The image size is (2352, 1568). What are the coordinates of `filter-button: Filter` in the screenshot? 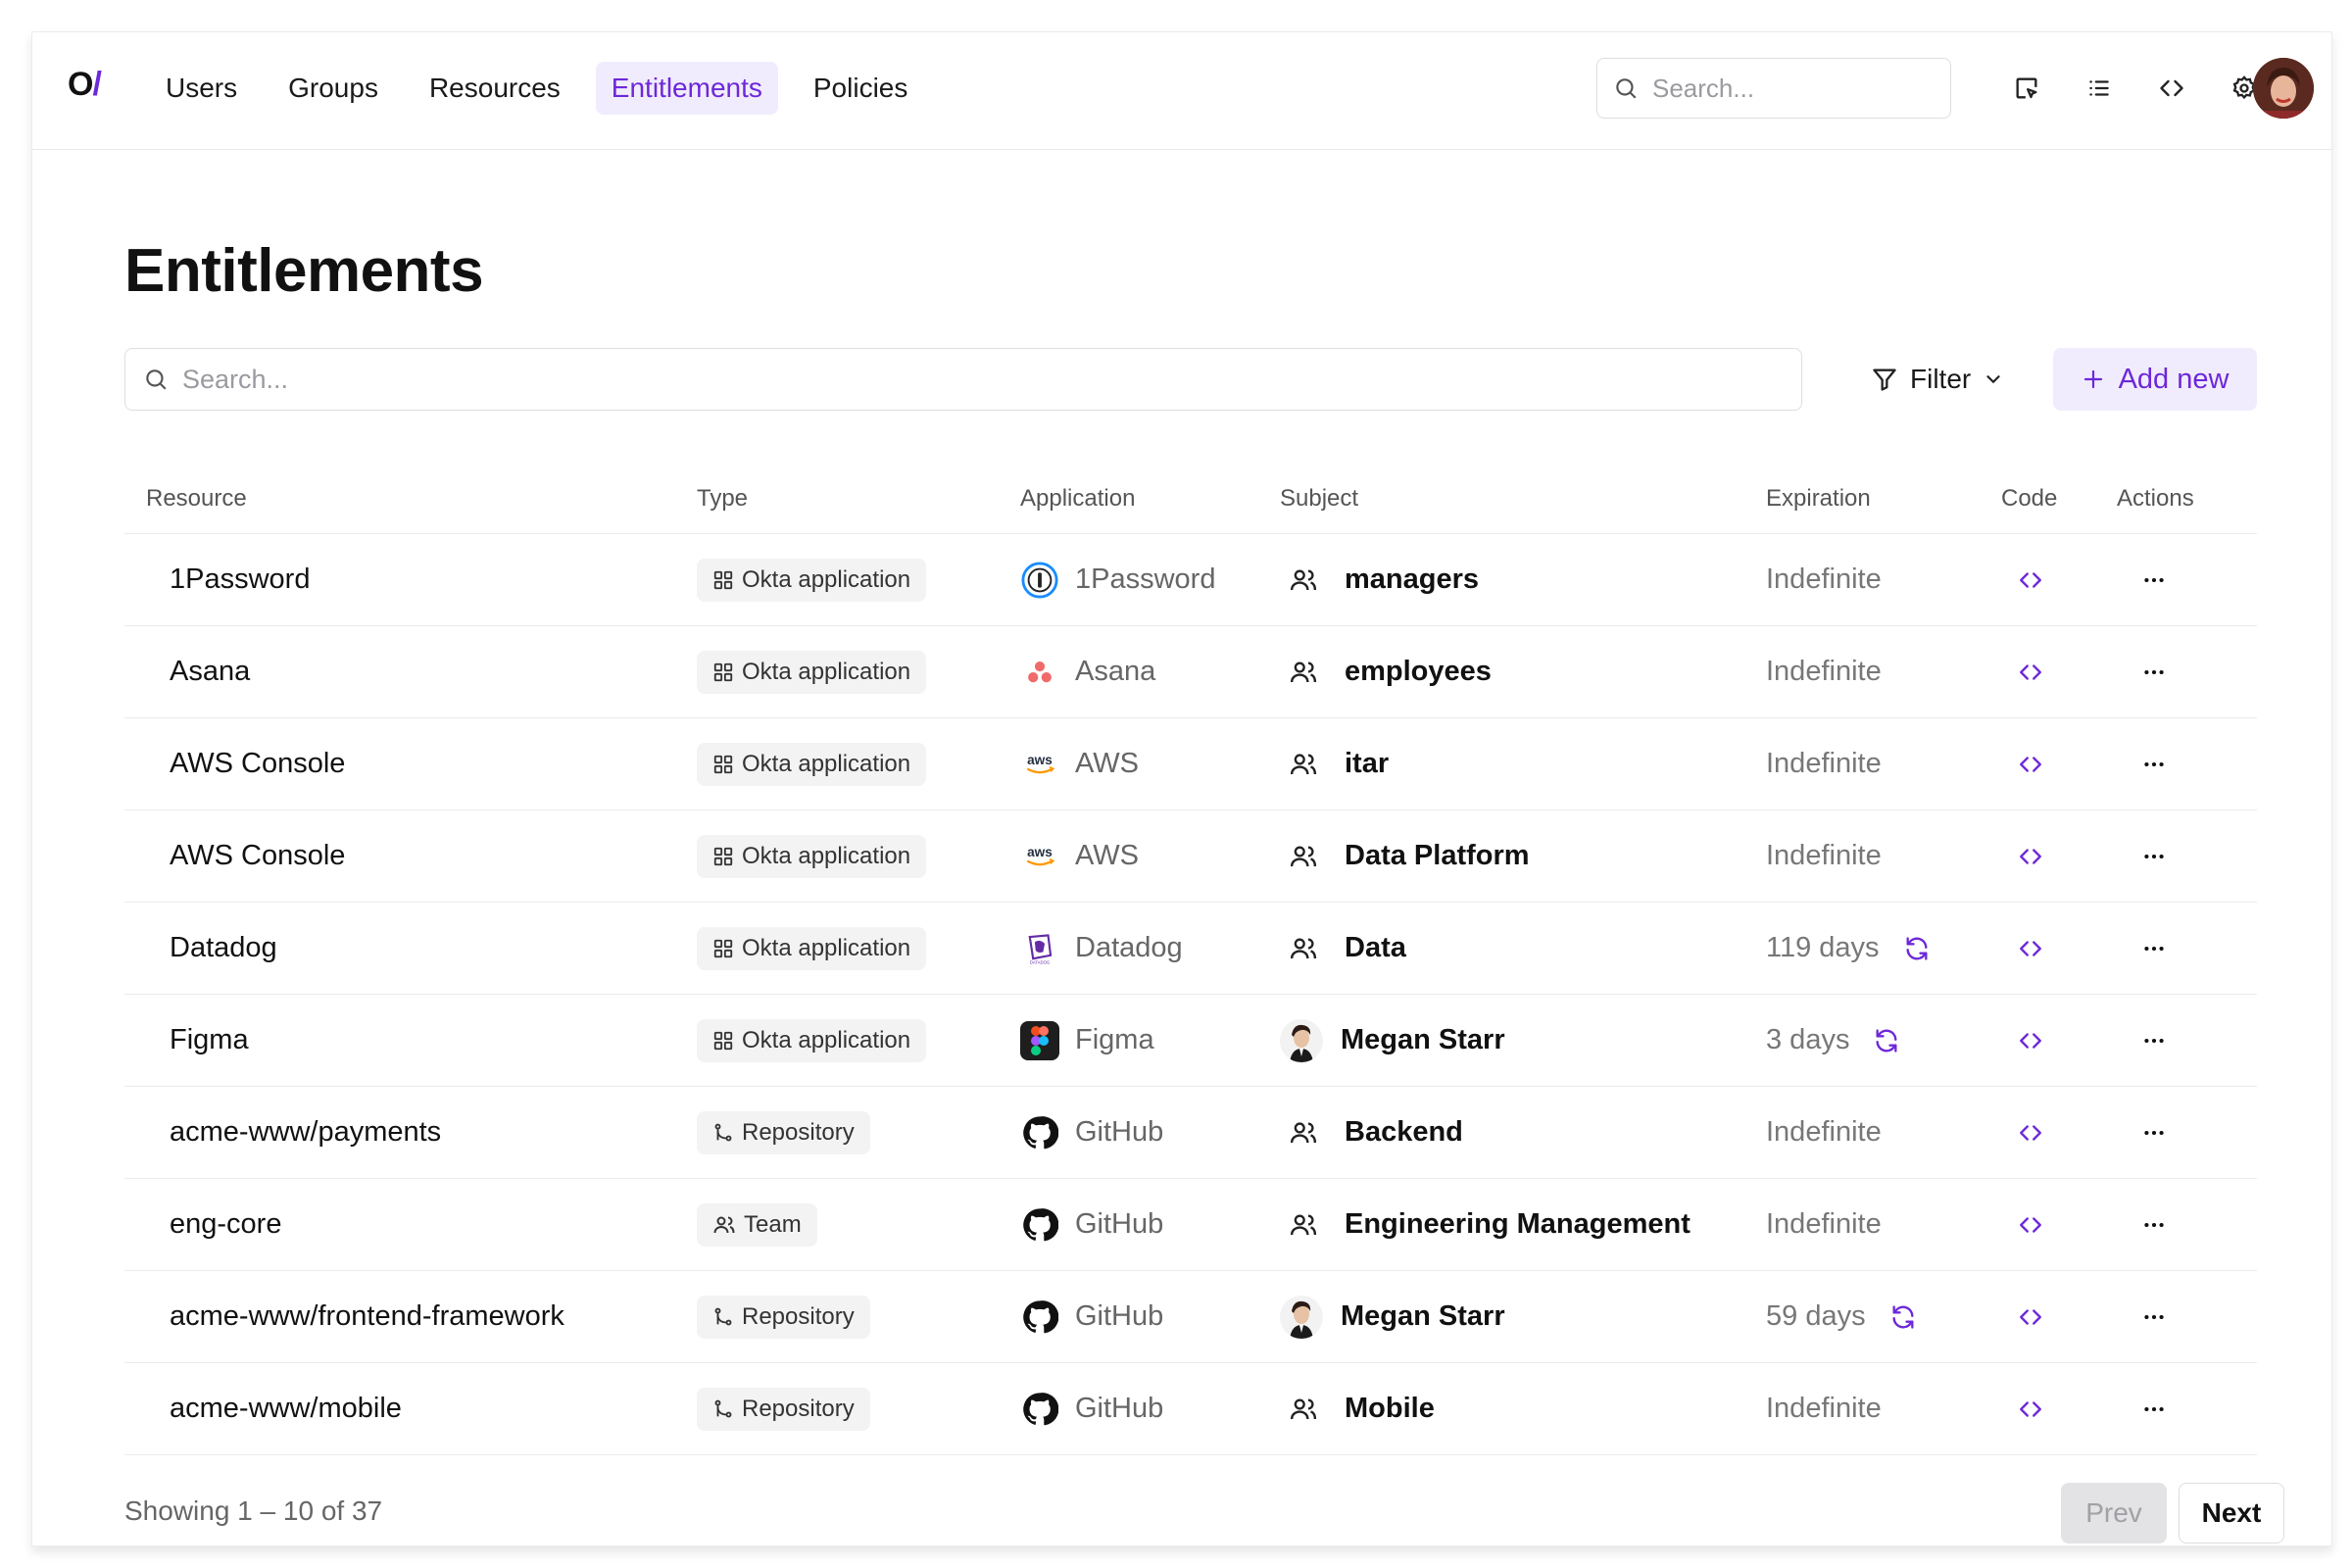 It's located at (1937, 379).